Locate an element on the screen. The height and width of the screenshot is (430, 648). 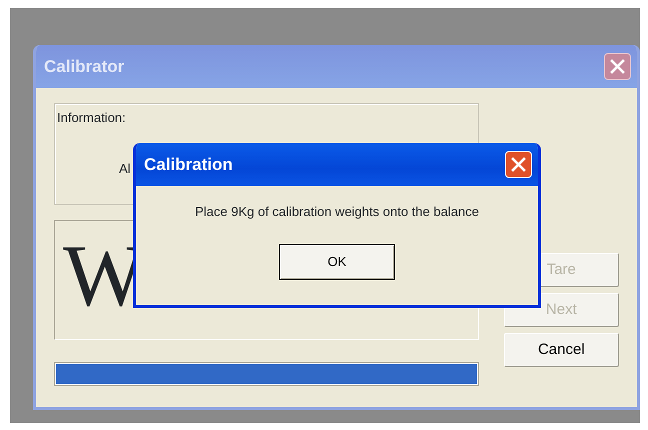
group-label: Information: is located at coordinates (91, 118).